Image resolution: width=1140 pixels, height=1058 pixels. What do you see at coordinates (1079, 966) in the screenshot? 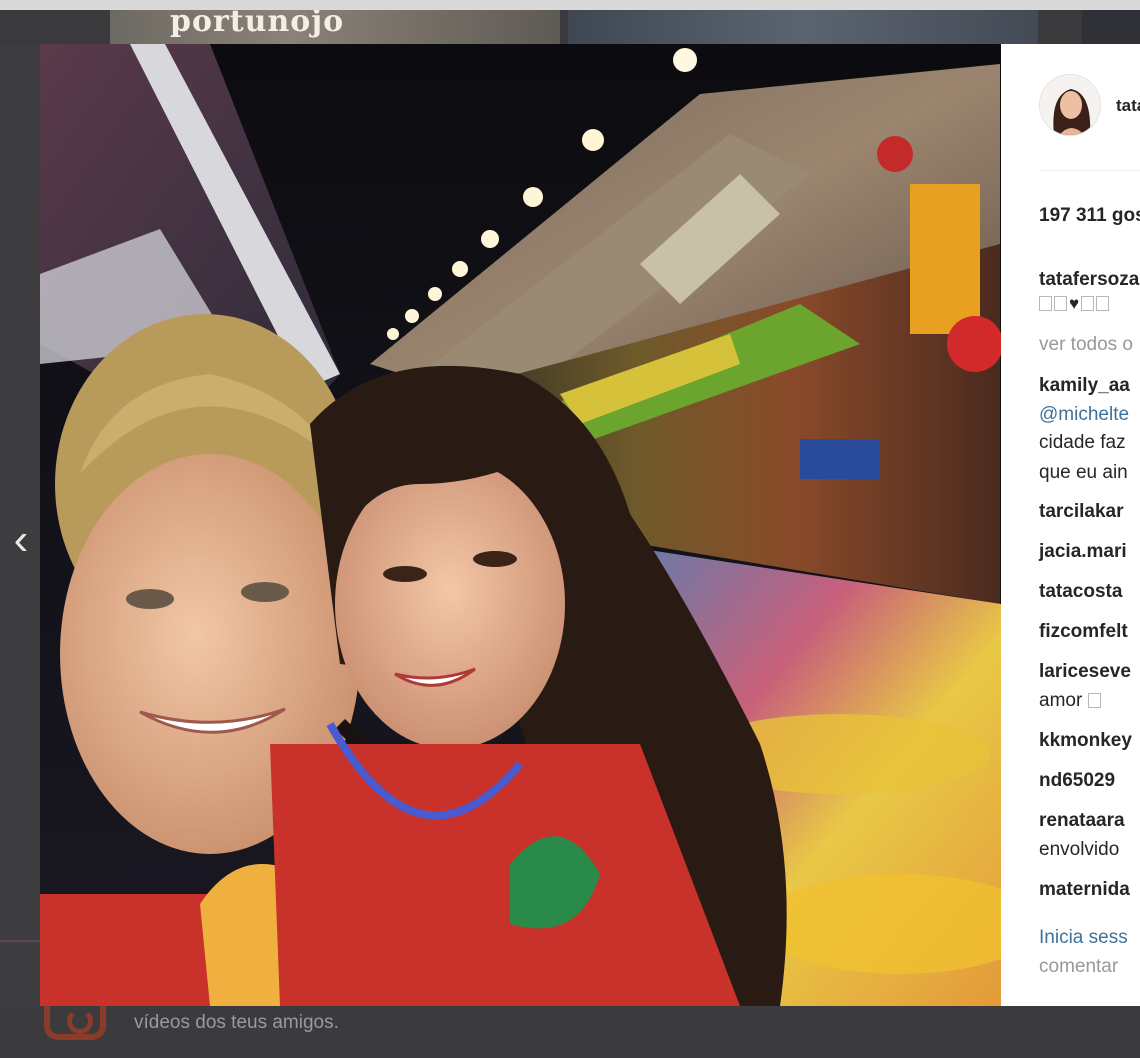
I see `comment-prompt: comentar` at bounding box center [1079, 966].